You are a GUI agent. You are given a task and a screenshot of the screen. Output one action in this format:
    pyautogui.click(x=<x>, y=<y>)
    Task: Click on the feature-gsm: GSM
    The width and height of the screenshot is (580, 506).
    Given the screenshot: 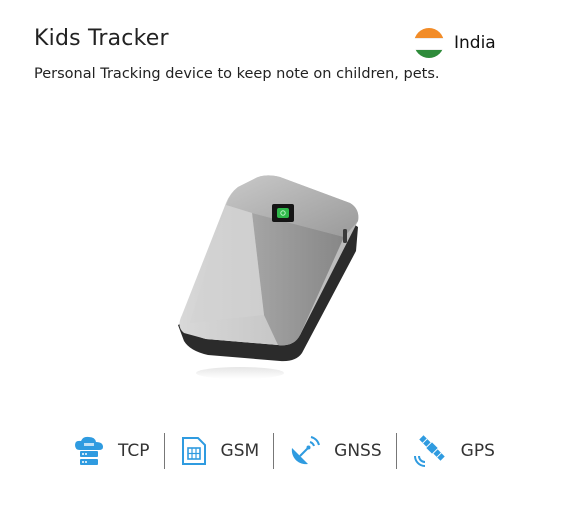 What is the action you would take?
    pyautogui.click(x=219, y=451)
    